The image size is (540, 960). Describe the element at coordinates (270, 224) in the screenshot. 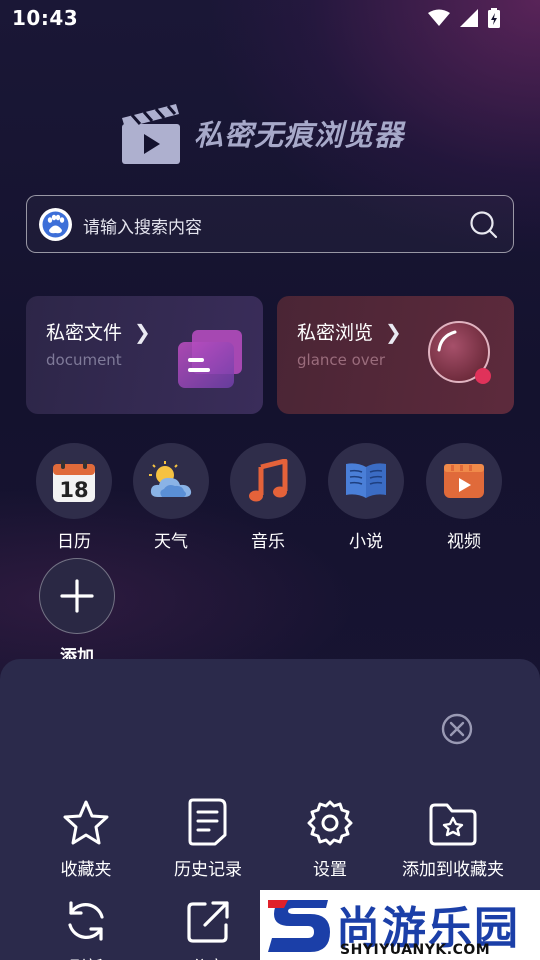

I see `search-bar: 请输入搜索内容` at that location.